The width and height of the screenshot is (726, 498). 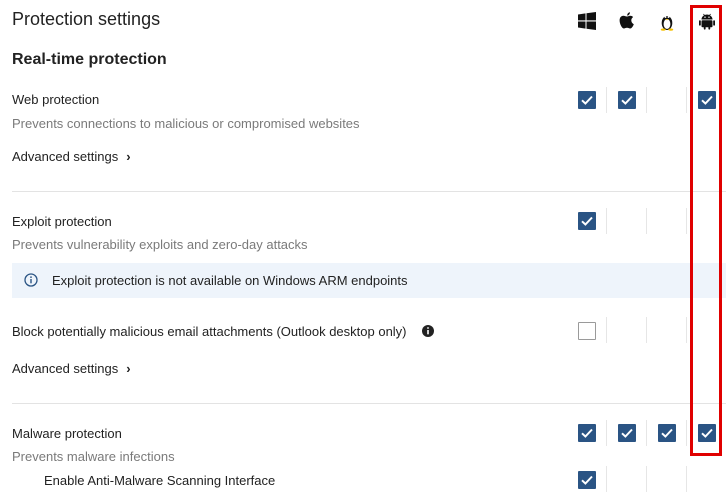 I want to click on malware-protection-windows-checkbox, so click(x=587, y=433).